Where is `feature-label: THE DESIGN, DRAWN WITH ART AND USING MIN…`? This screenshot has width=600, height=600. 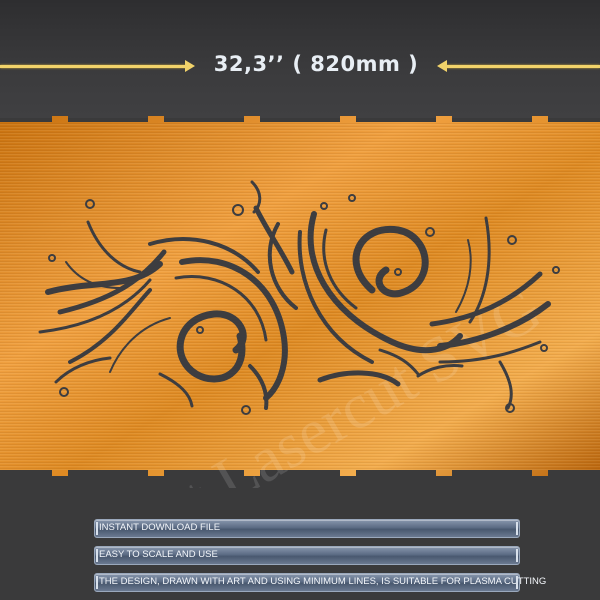
feature-label: THE DESIGN, DRAWN WITH ART AND USING MIN… is located at coordinates (323, 581).